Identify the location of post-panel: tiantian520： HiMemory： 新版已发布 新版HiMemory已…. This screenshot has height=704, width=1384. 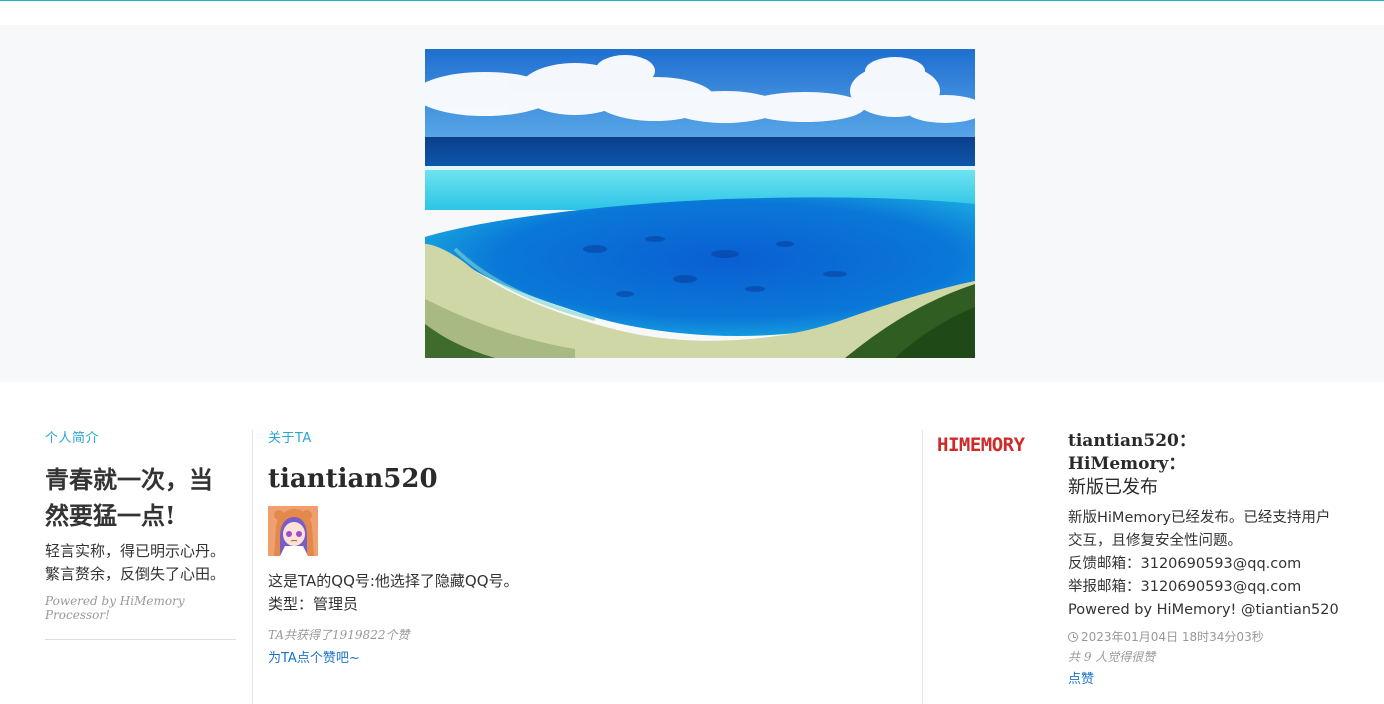
(1216, 558).